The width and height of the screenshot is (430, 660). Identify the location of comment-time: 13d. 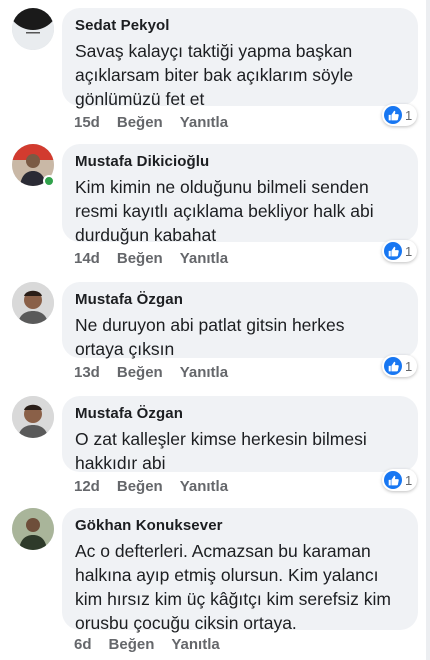
(87, 373).